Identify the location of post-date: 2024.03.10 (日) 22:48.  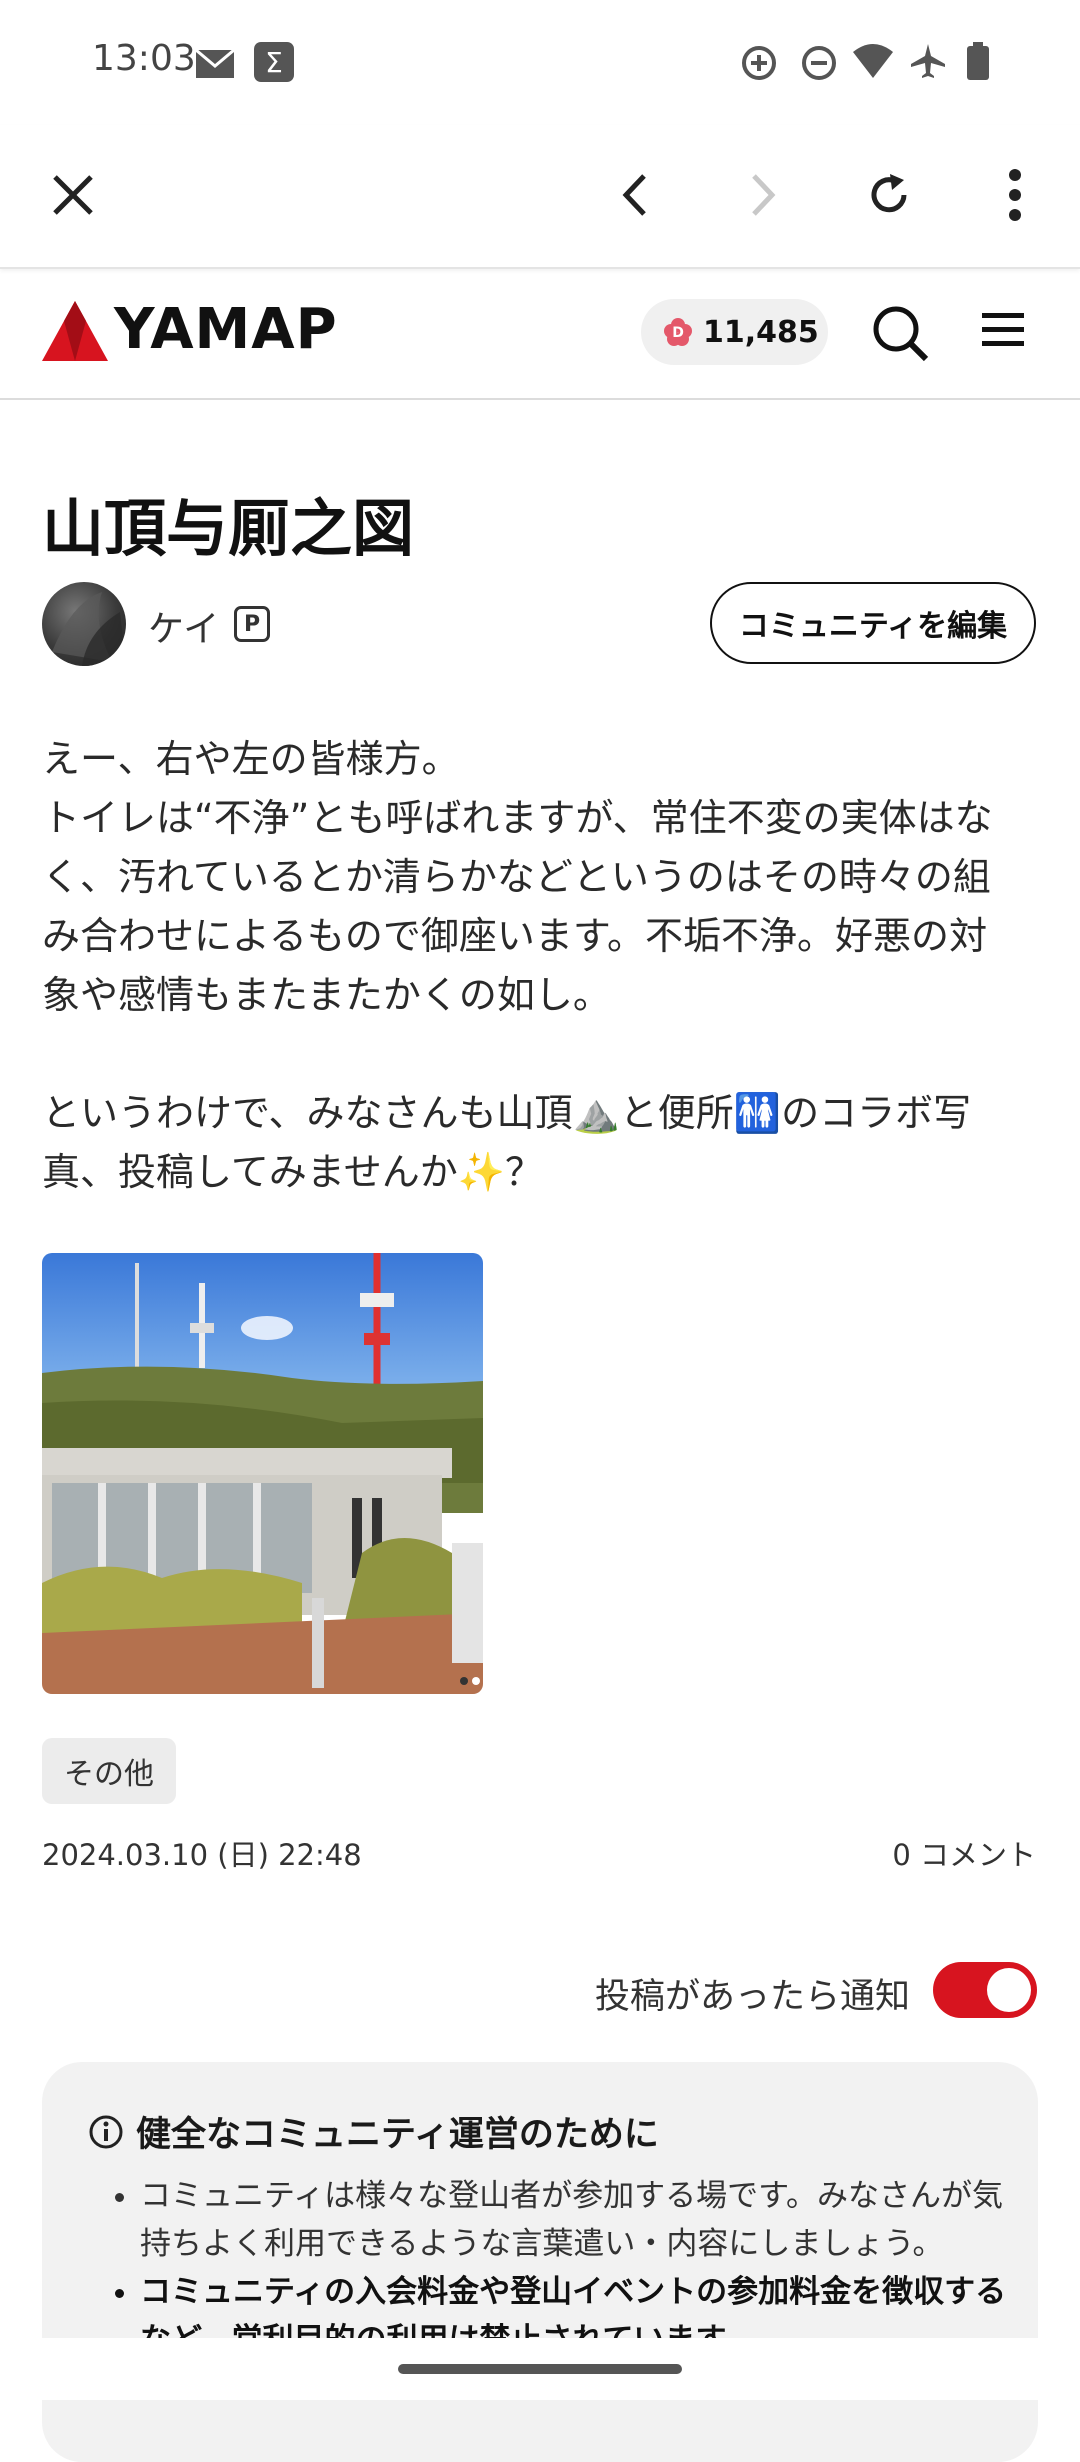
(202, 1855).